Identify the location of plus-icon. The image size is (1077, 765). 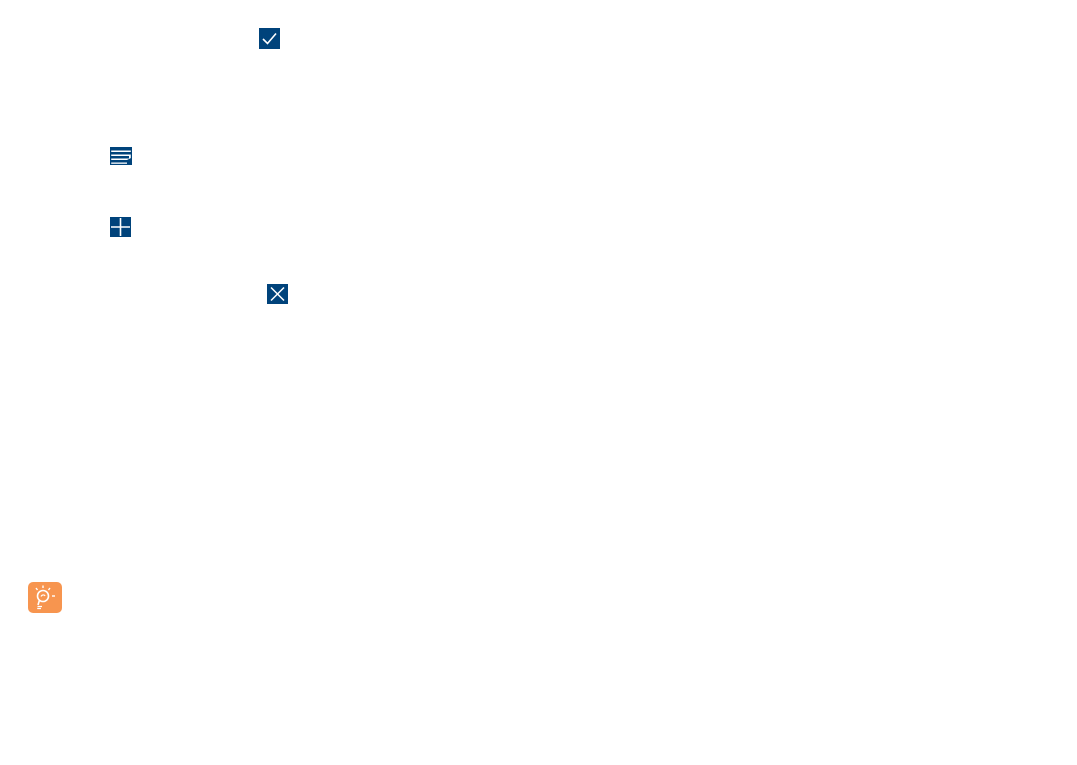
(120, 227).